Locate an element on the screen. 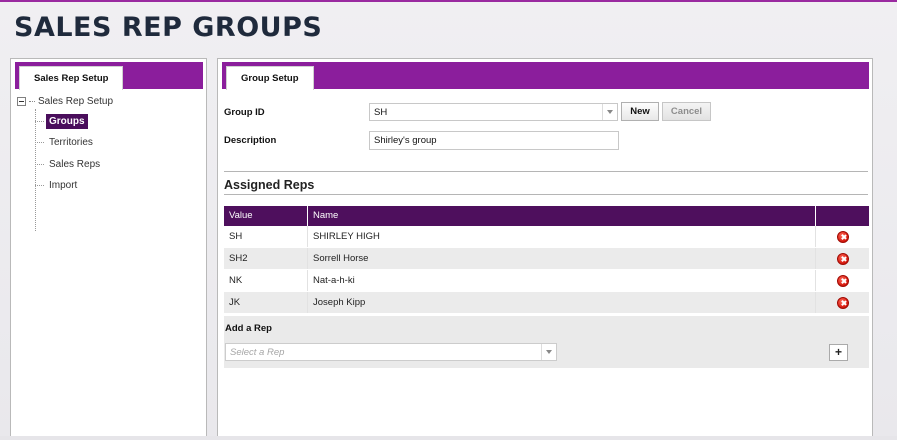  table-row: JK Joseph Kipp is located at coordinates (546, 303).